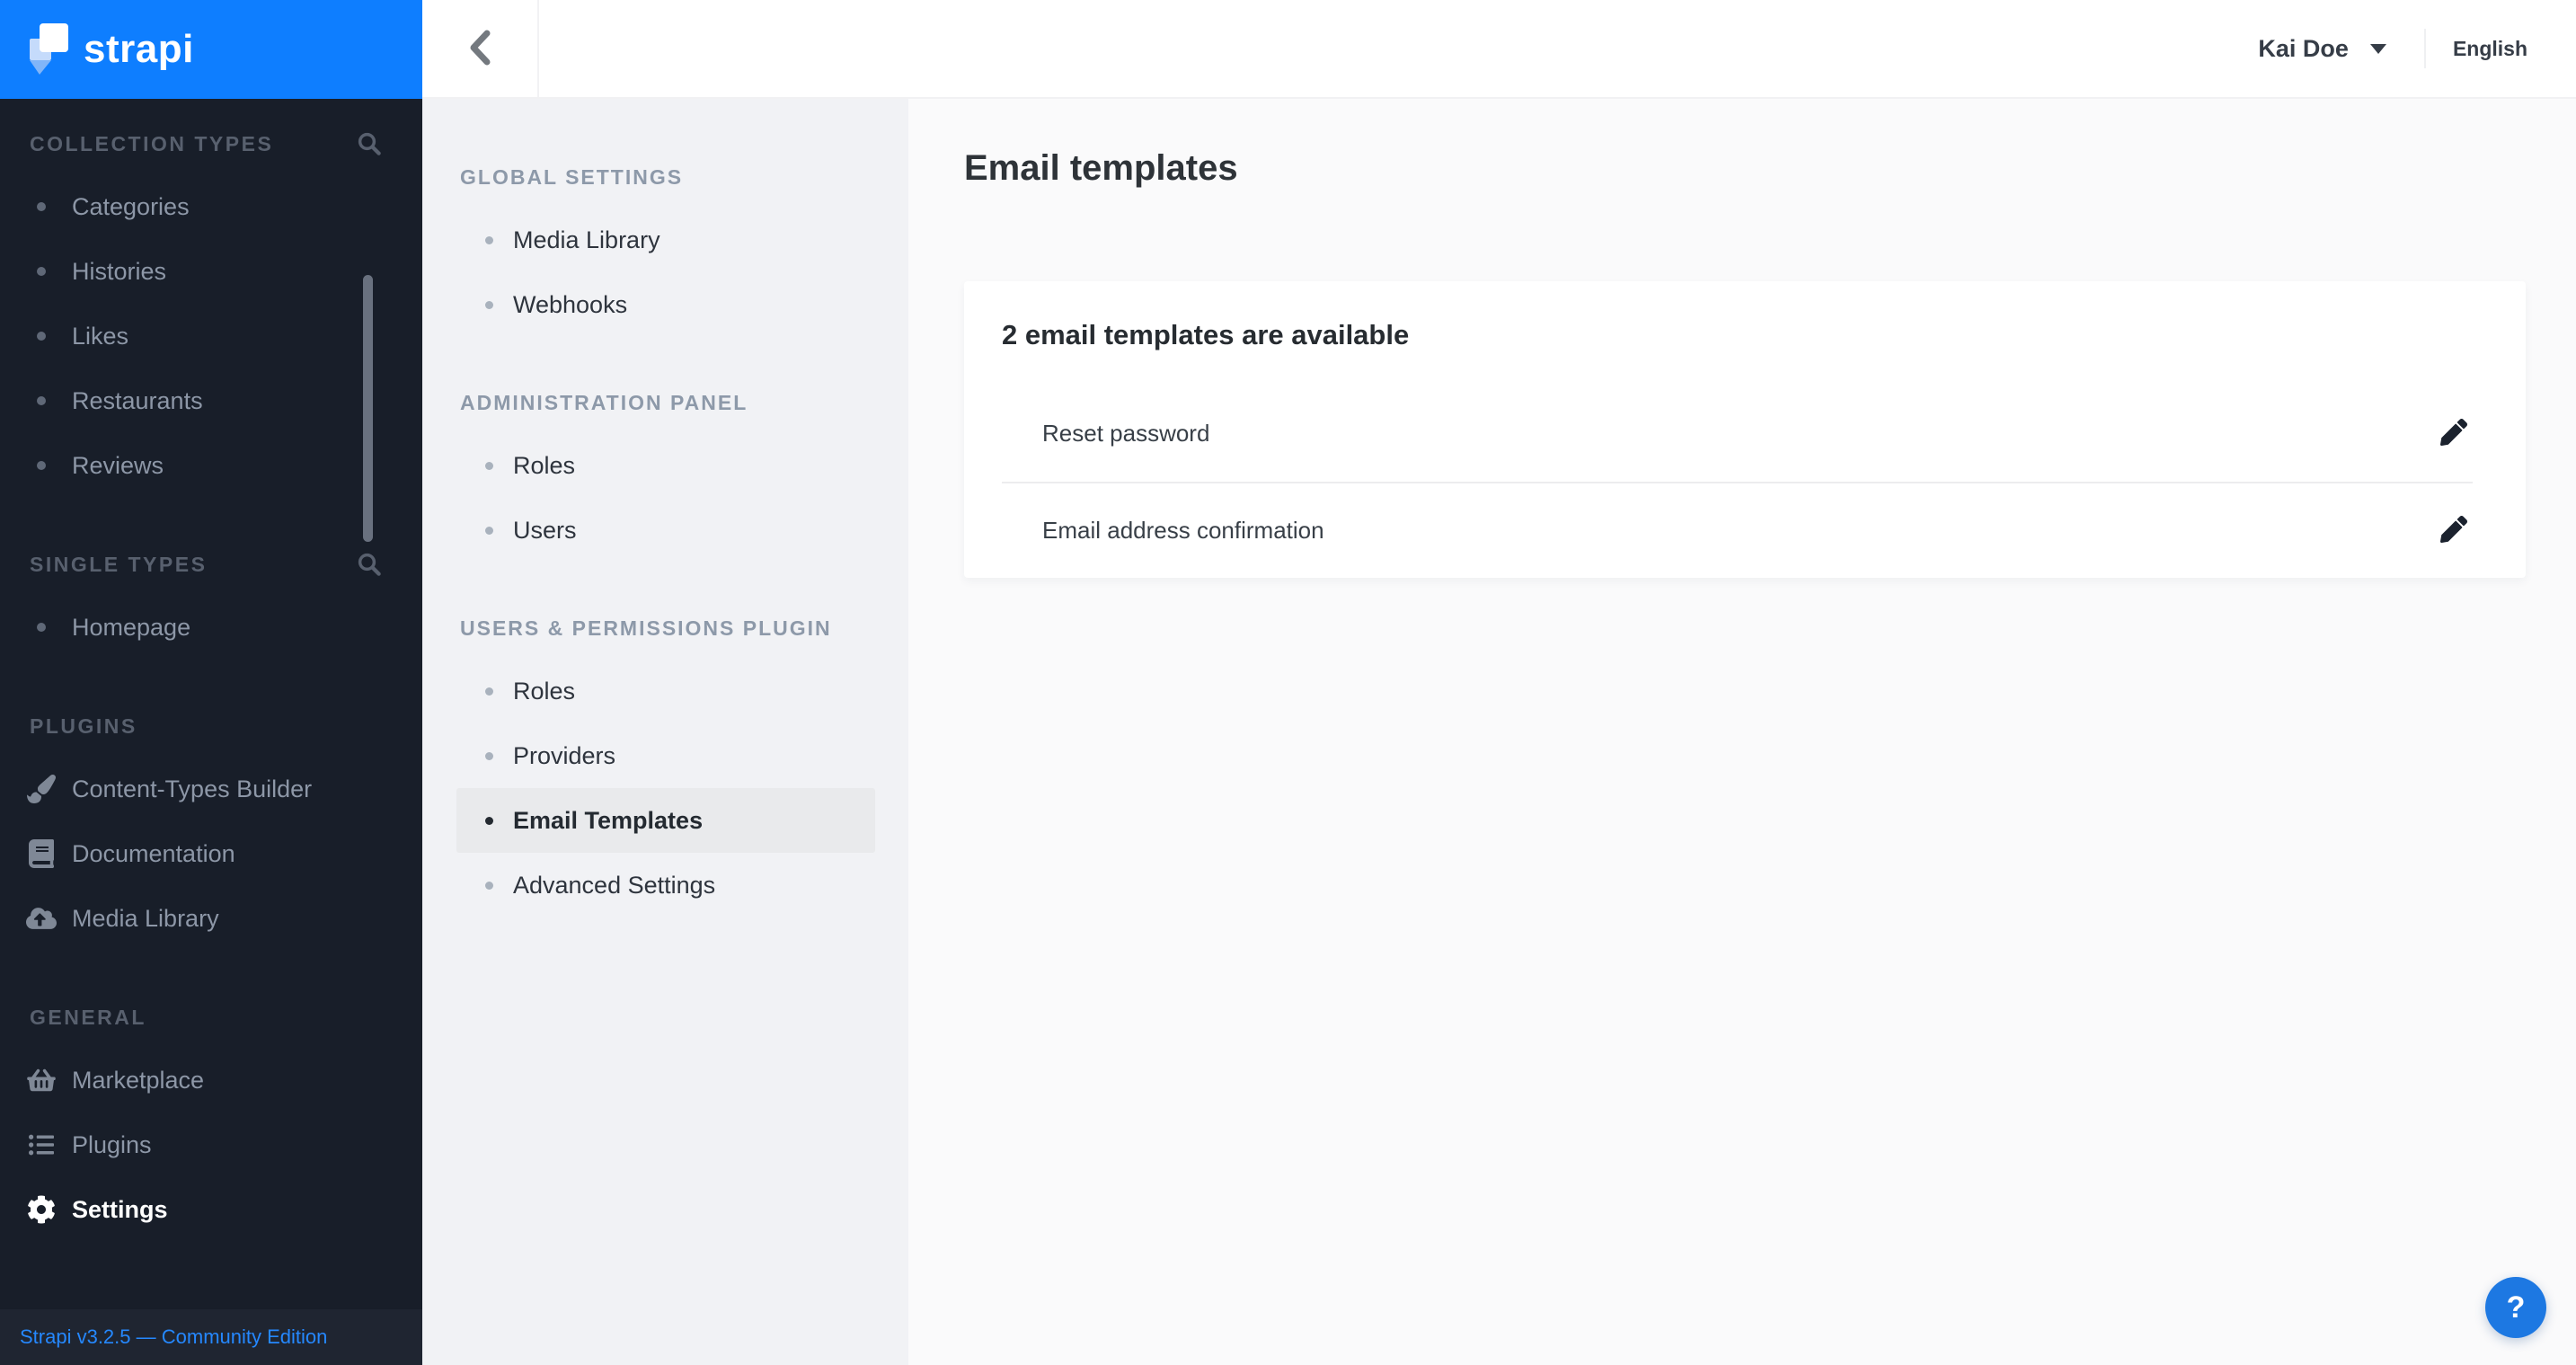  What do you see at coordinates (666, 304) in the screenshot?
I see `subnav-item-webhooks: Webhooks` at bounding box center [666, 304].